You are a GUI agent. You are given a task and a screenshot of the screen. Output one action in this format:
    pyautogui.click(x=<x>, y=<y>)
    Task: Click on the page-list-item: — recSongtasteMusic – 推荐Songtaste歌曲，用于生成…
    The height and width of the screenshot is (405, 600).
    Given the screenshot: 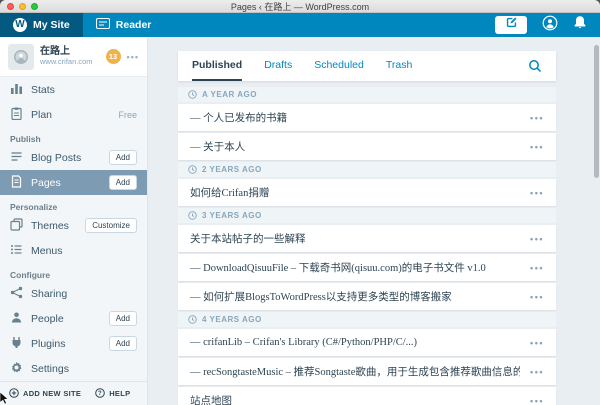 What is the action you would take?
    pyautogui.click(x=367, y=371)
    